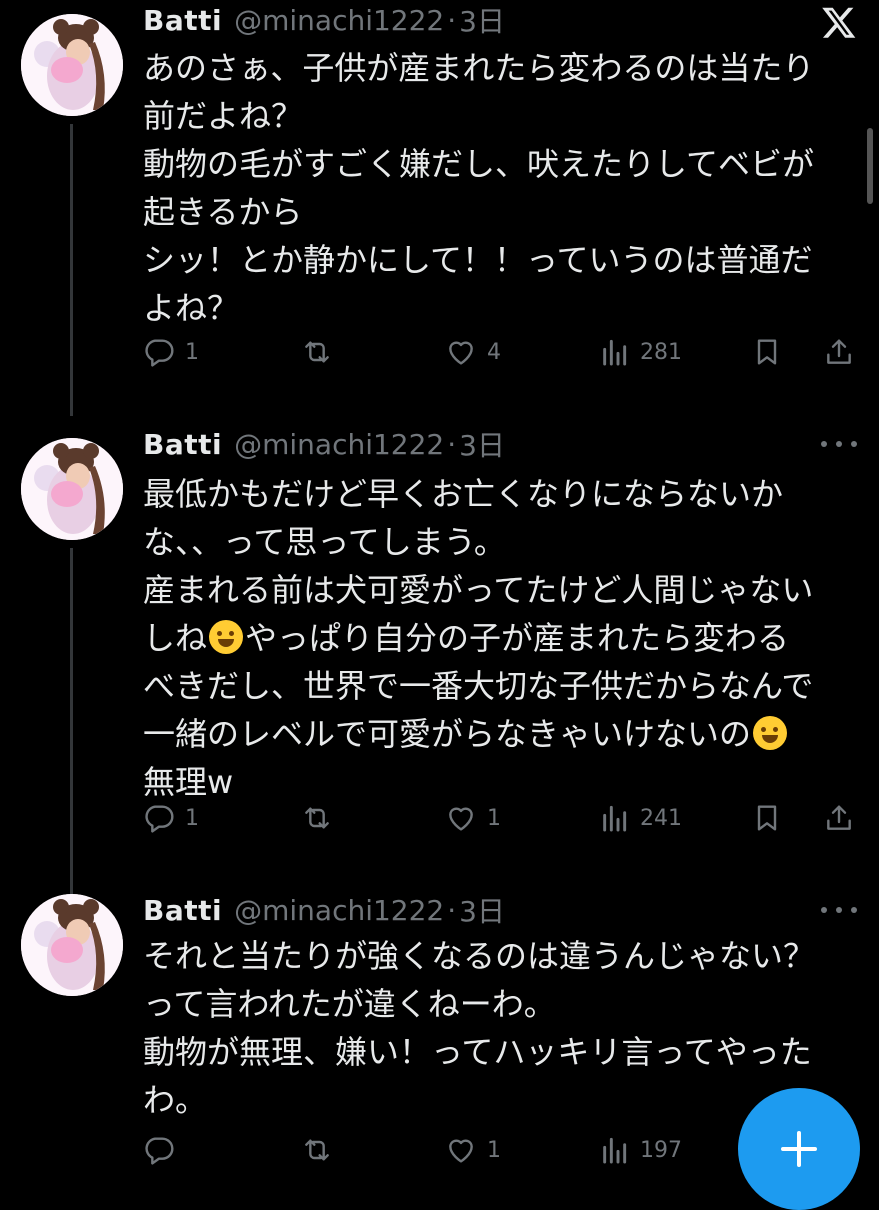  What do you see at coordinates (478, 590) in the screenshot?
I see `text-line: 産まれる前は犬可愛がってたけど人間じゃない` at bounding box center [478, 590].